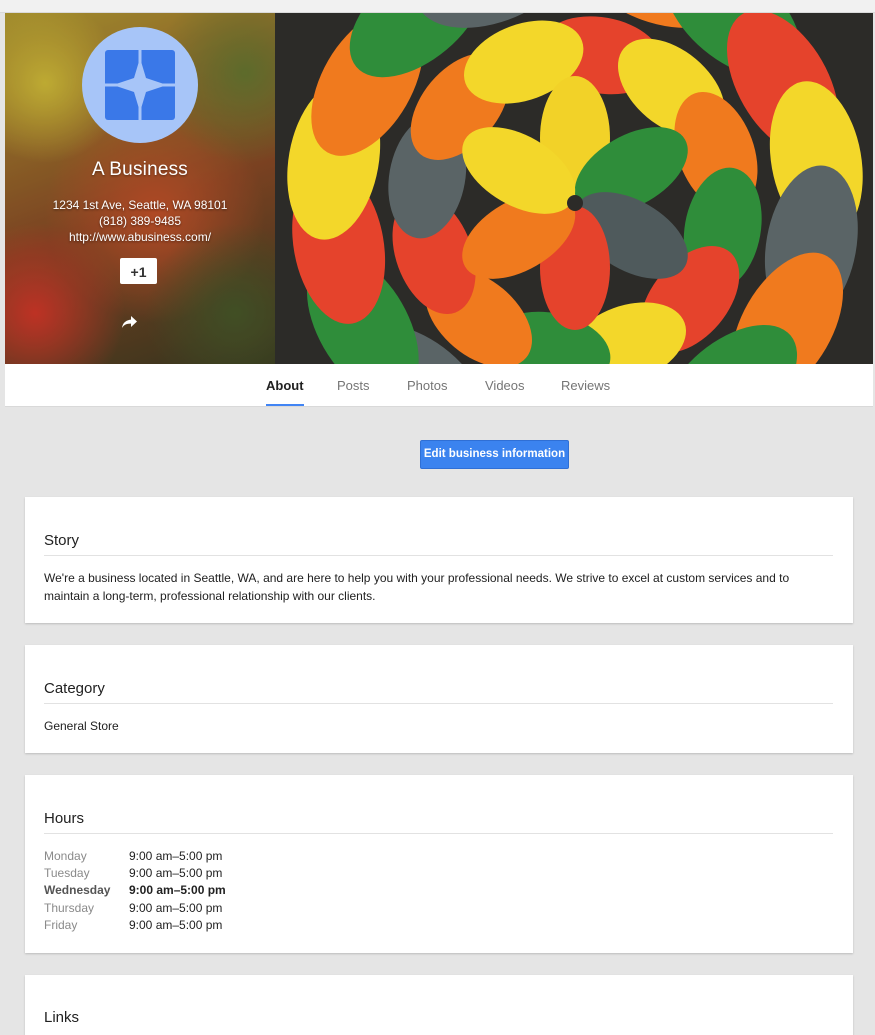 The image size is (875, 1035). Describe the element at coordinates (429, 726) in the screenshot. I see `category-value: General Store` at that location.